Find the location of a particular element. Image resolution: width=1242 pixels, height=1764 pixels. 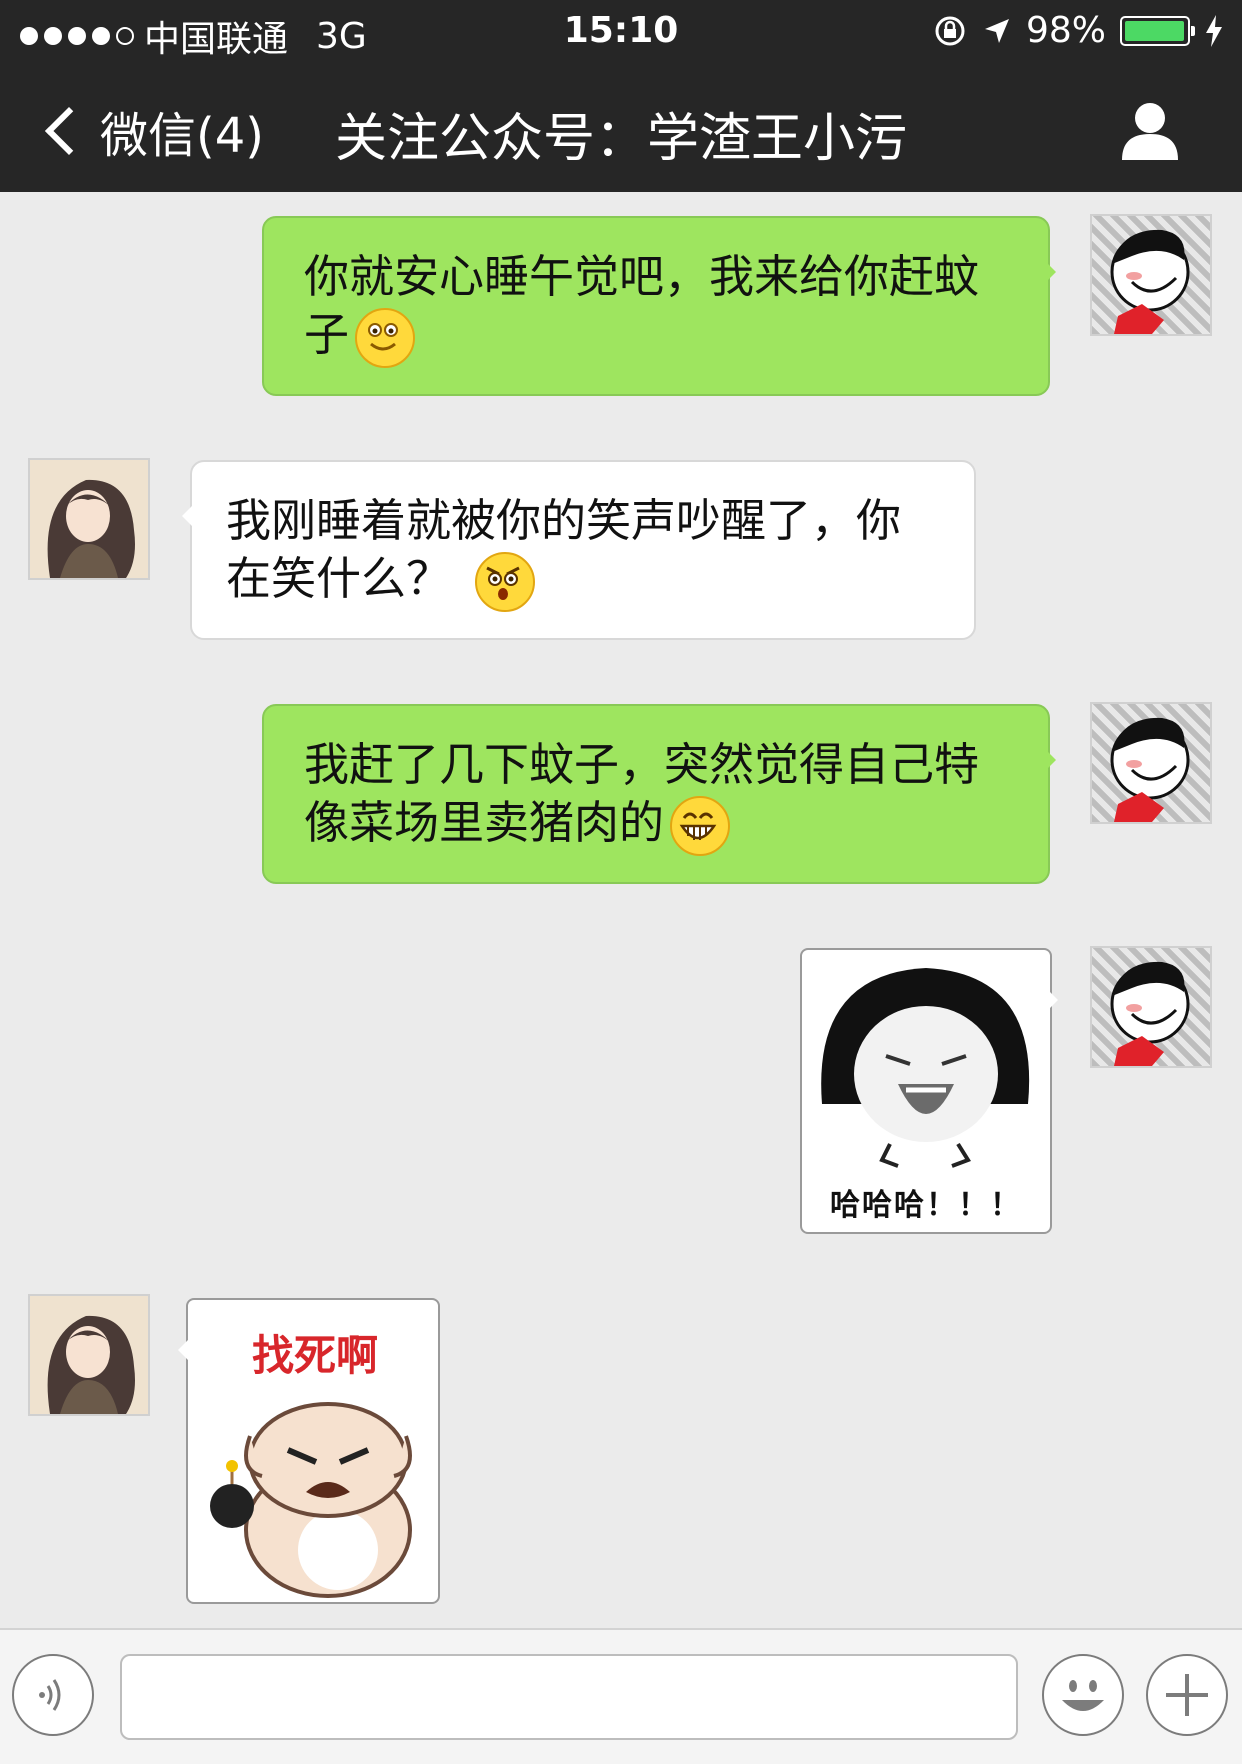

message-line: 像菜场里卖猪肉的 is located at coordinates (484, 822).